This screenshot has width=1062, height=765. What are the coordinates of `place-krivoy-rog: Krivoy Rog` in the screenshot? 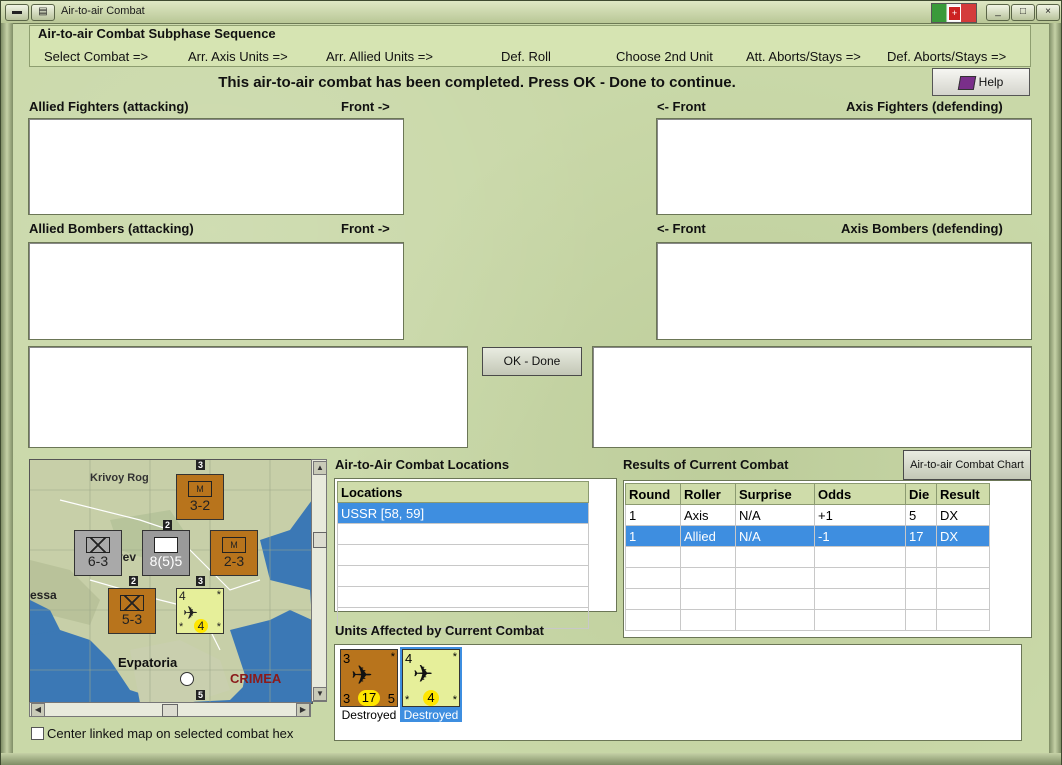 It's located at (119, 478).